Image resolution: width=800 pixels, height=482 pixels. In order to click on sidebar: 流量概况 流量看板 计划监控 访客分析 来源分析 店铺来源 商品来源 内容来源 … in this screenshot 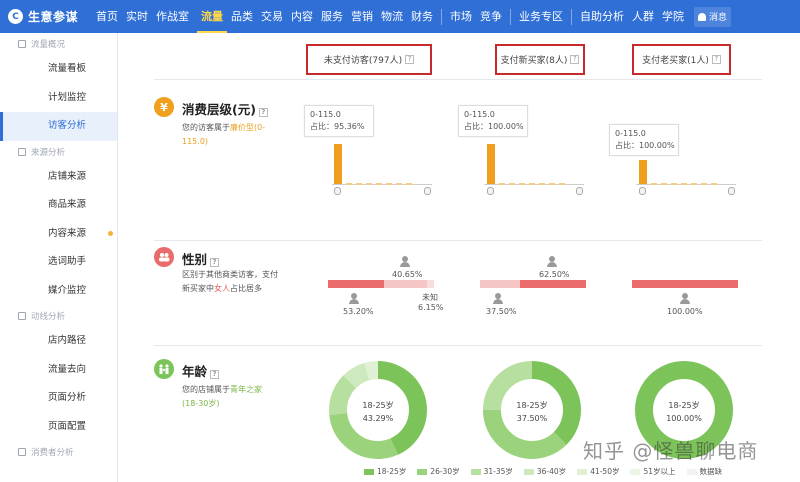, I will do `click(59, 257)`.